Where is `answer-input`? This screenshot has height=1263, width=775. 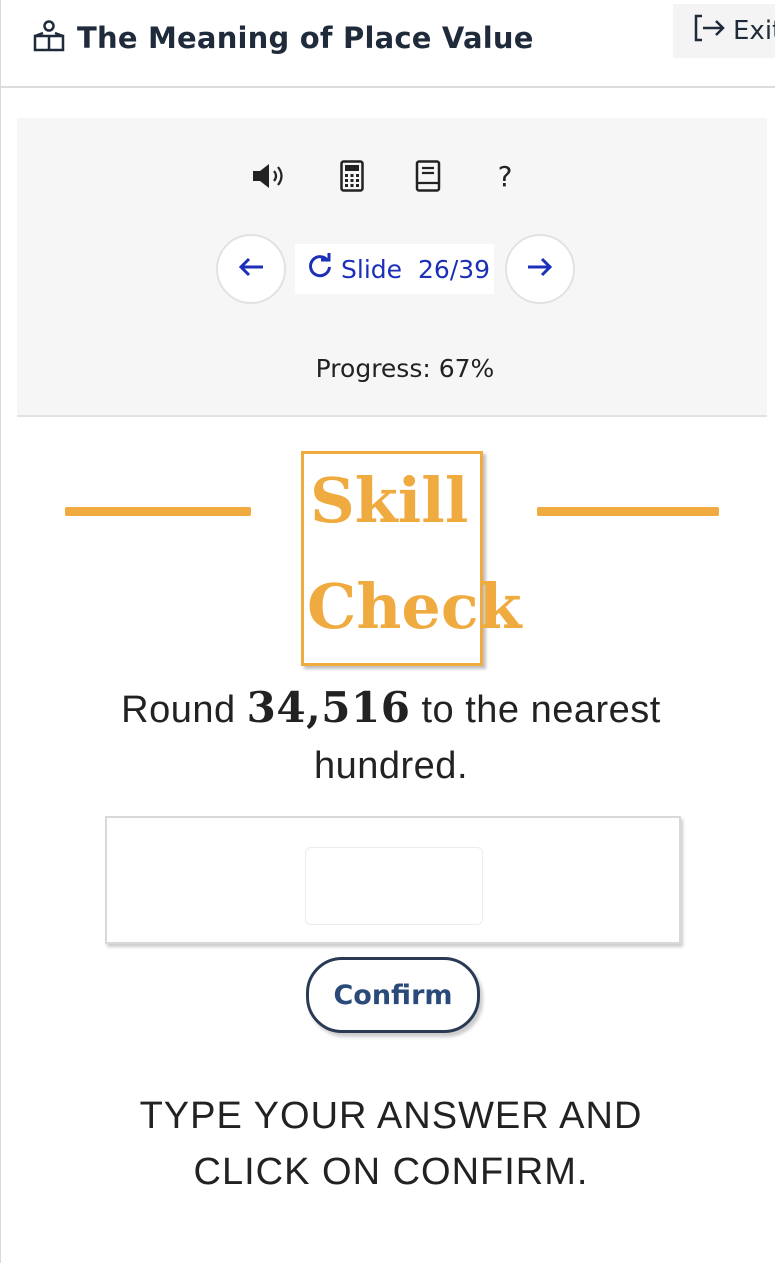
answer-input is located at coordinates (394, 886).